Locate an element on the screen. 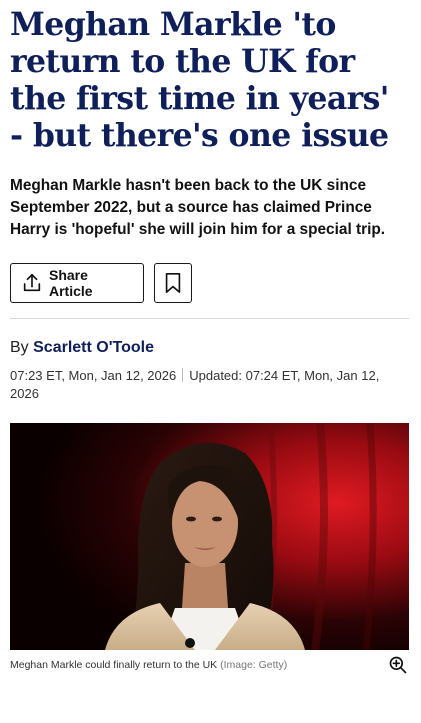  zoom-in-icon is located at coordinates (398, 665).